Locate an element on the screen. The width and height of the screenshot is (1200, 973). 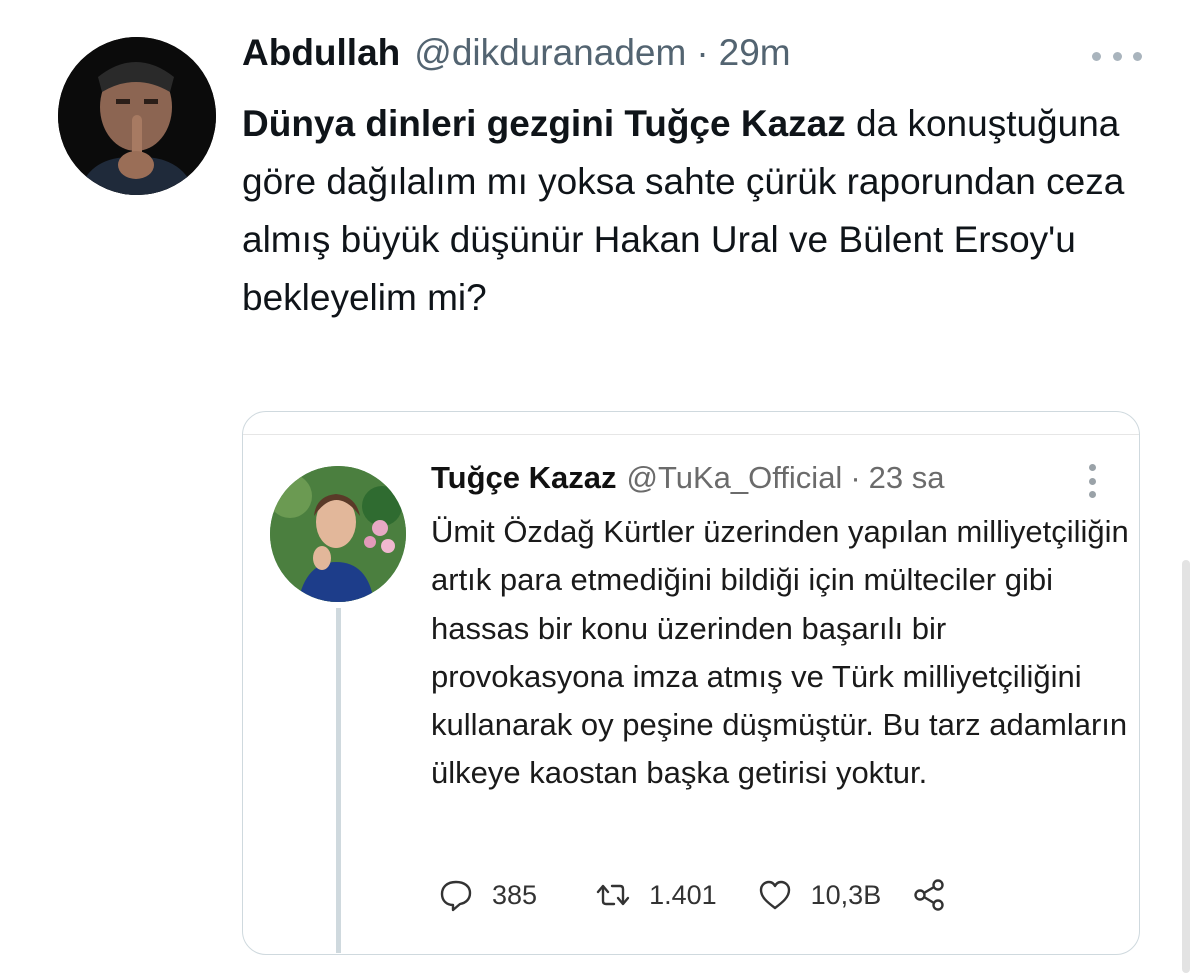
more-options-button is located at coordinates (1117, 56).